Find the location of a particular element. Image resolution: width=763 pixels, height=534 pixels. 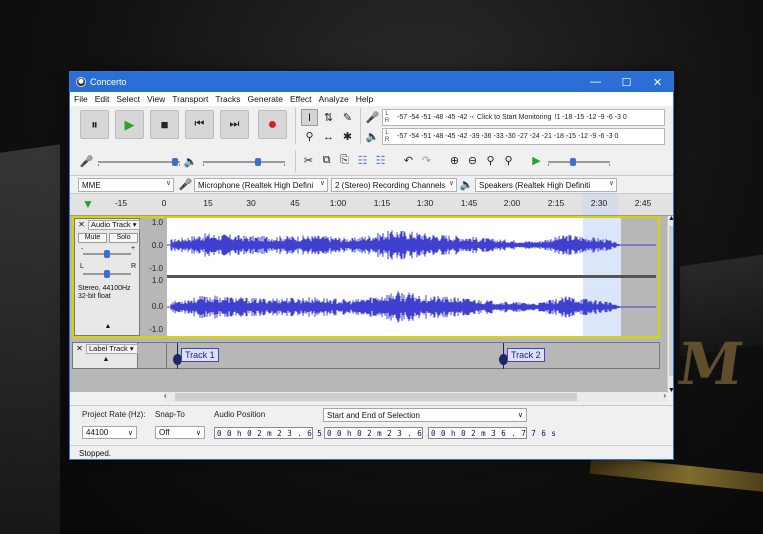

gain-slider is located at coordinates (107, 254).